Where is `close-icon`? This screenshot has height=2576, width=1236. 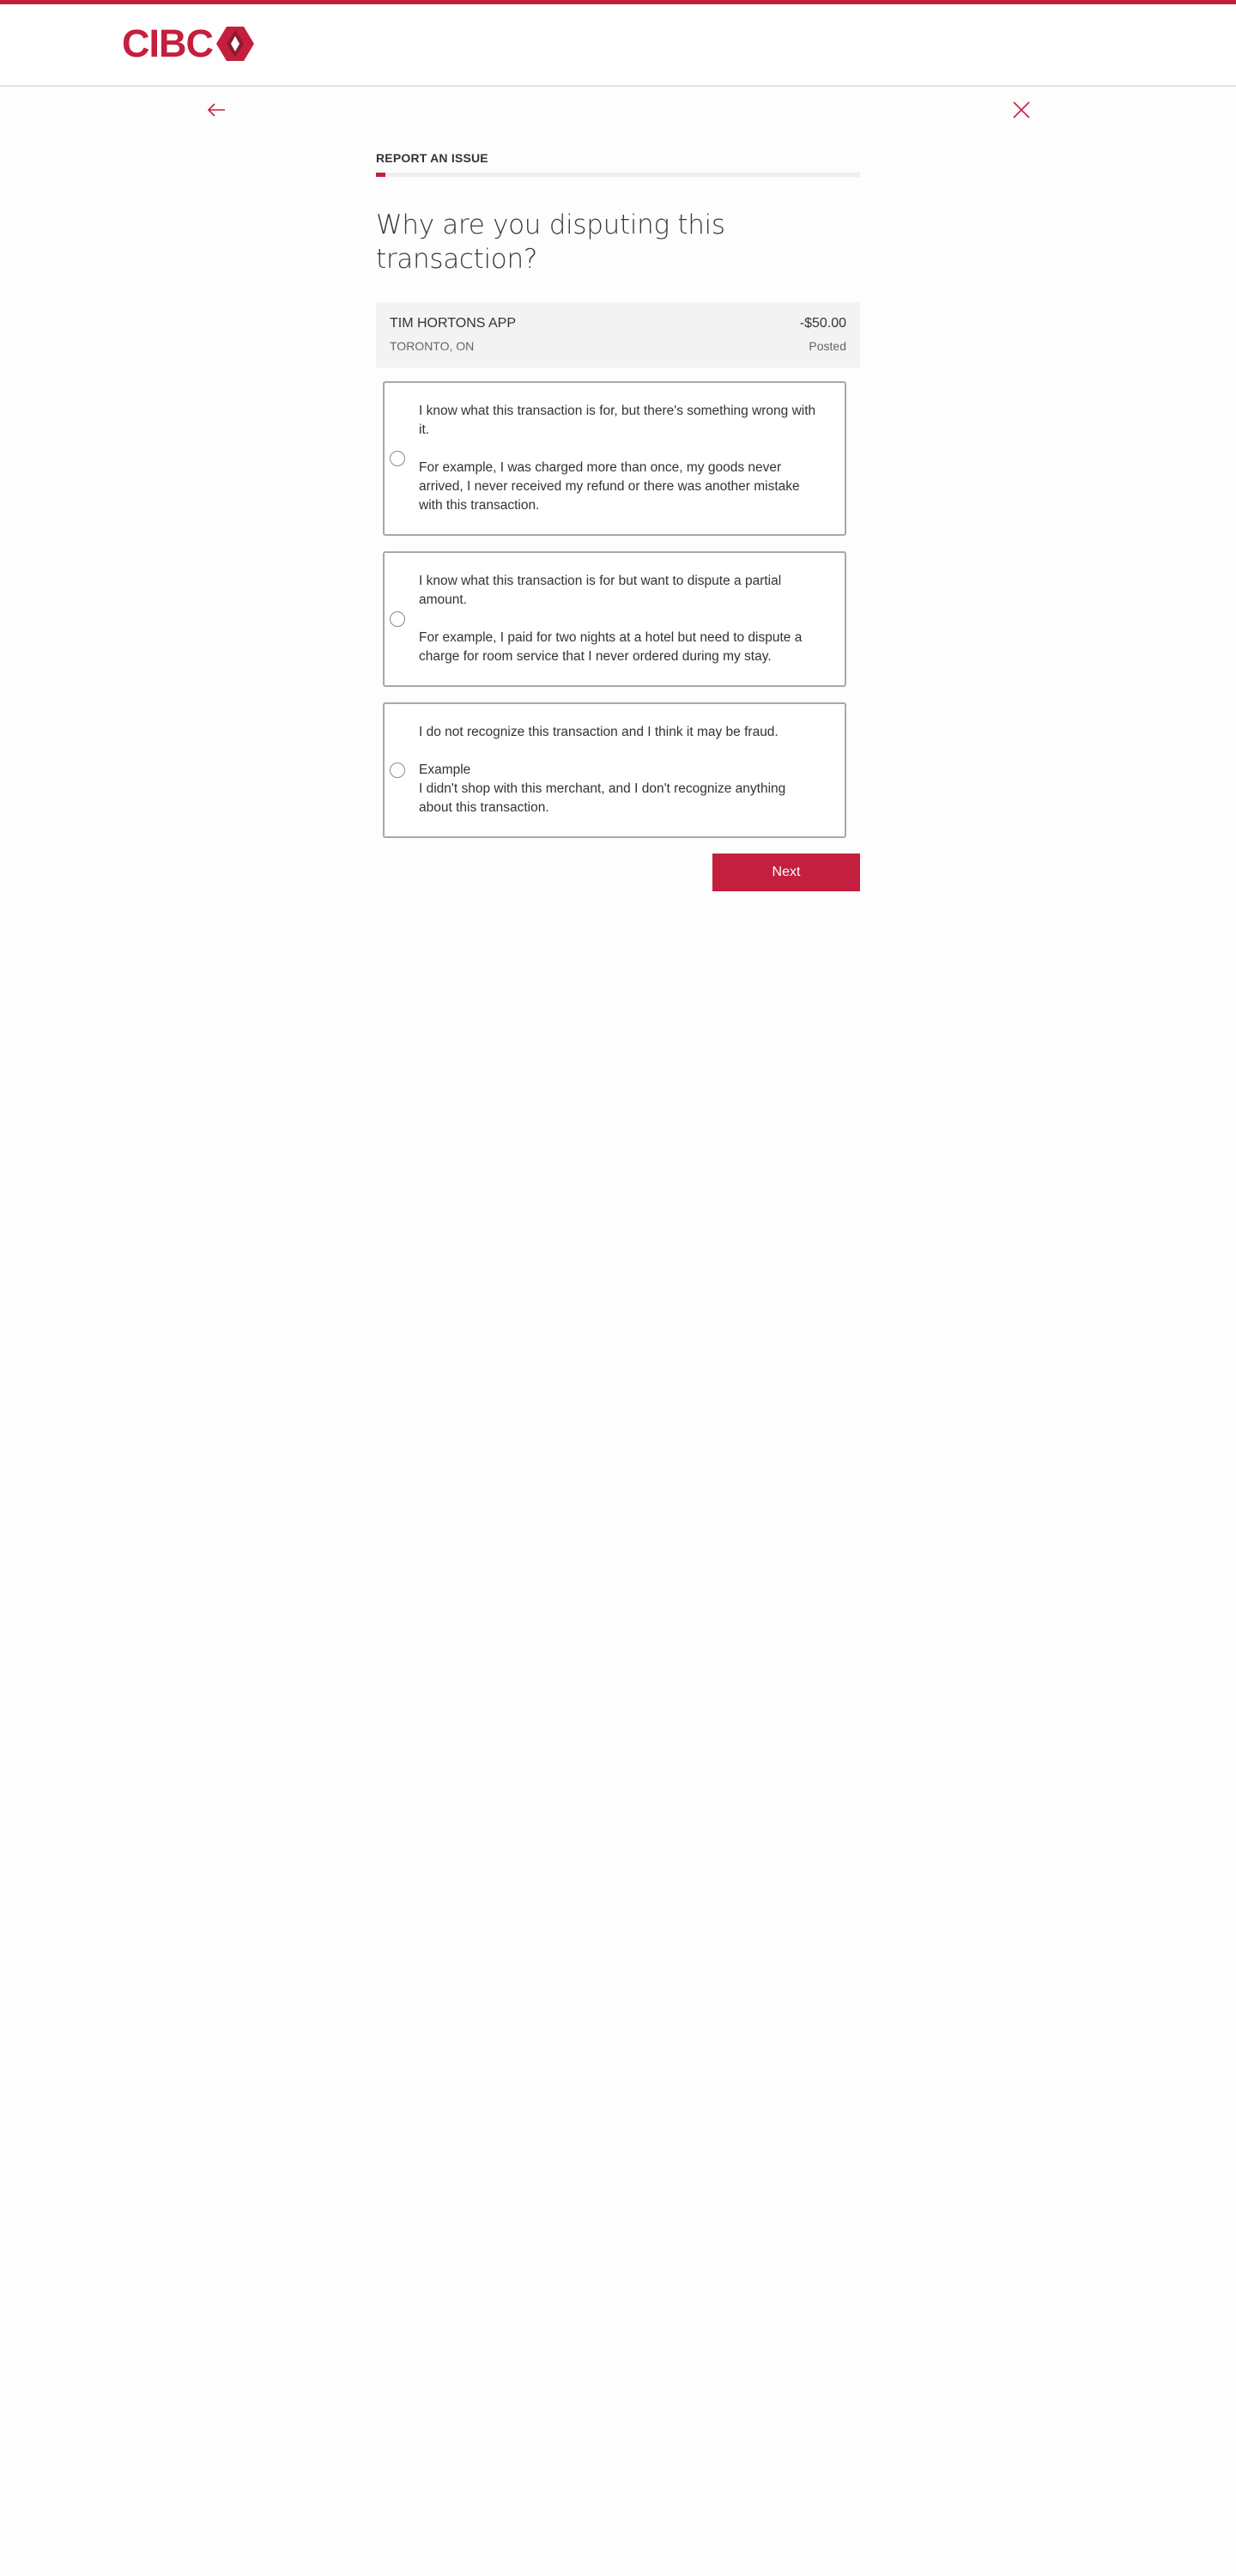
close-icon is located at coordinates (1021, 109).